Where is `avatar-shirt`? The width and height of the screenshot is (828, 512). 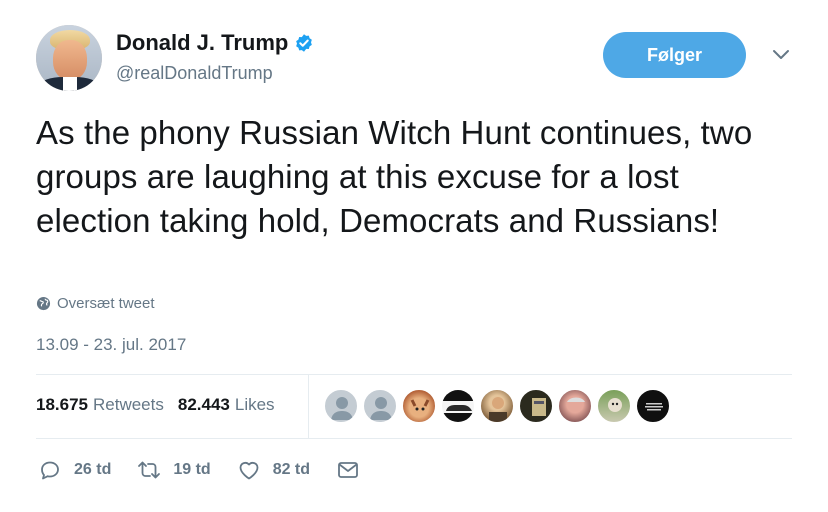 avatar-shirt is located at coordinates (70, 84).